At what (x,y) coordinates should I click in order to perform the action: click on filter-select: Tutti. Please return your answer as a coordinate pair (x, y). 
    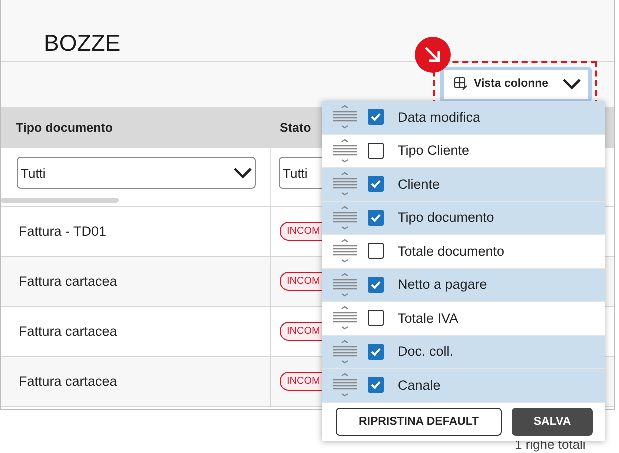
    Looking at the image, I should click on (136, 173).